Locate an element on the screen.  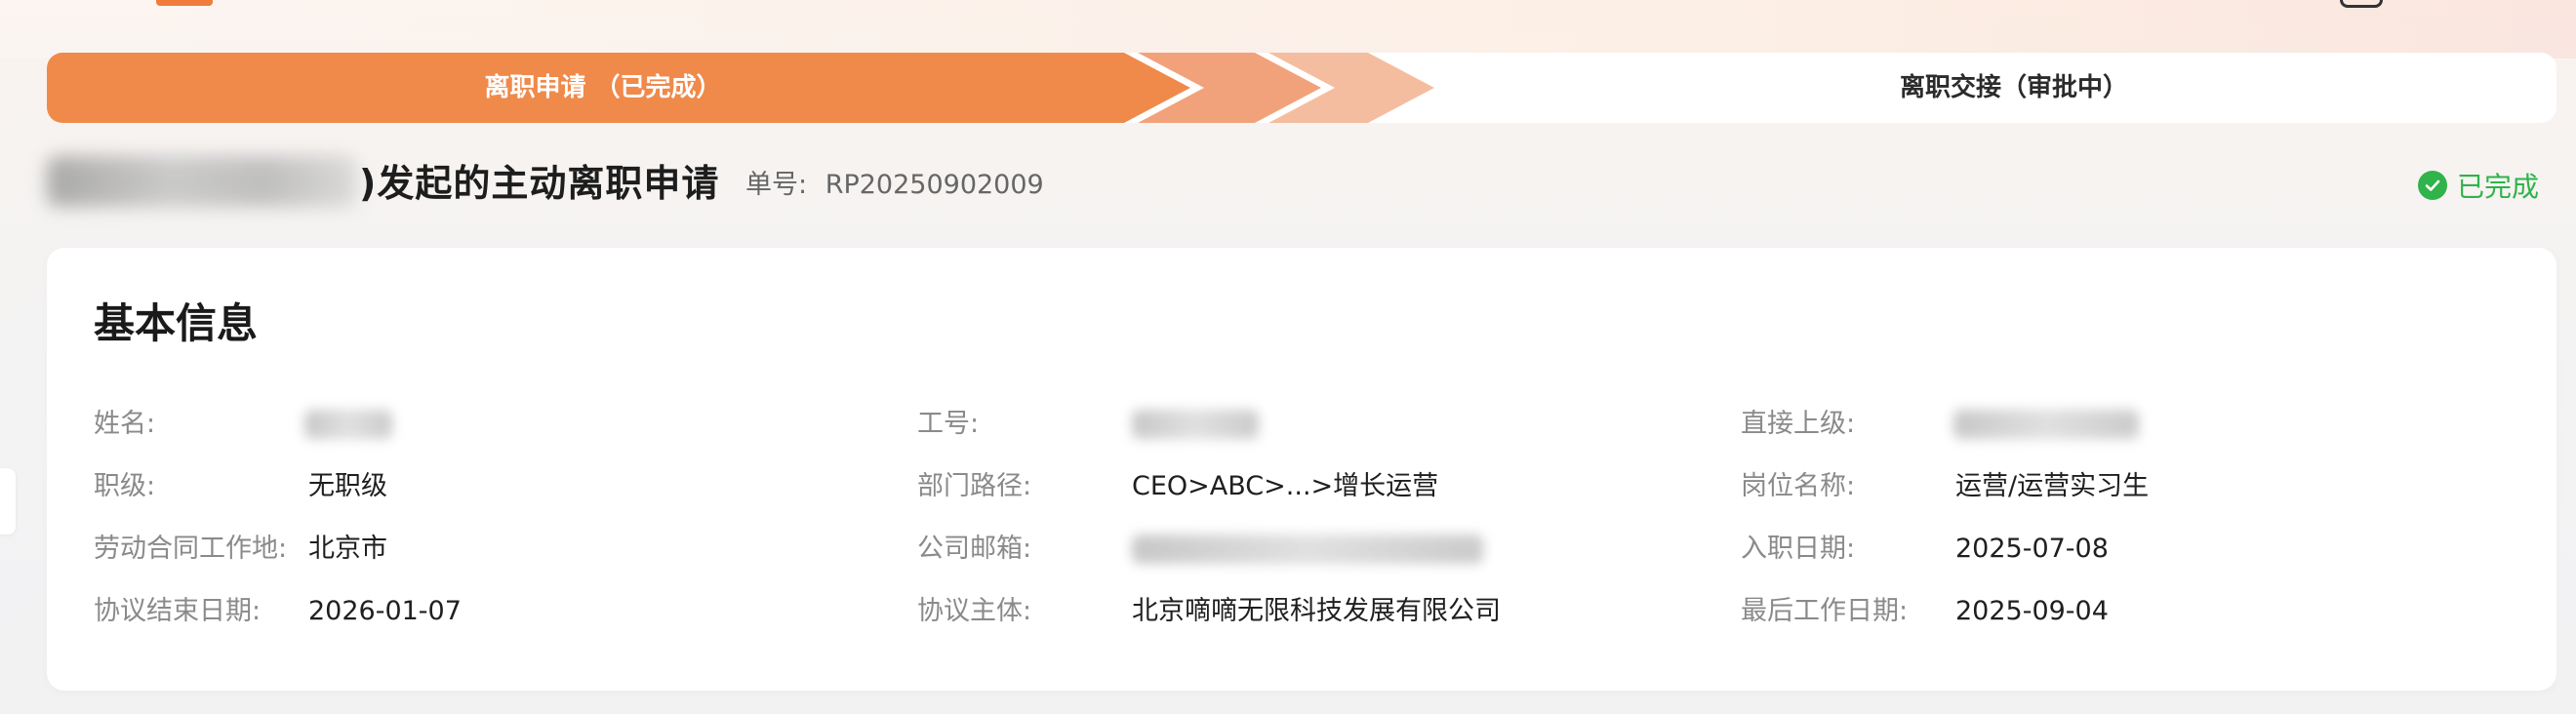
field-label: 部门路径: is located at coordinates (974, 486).